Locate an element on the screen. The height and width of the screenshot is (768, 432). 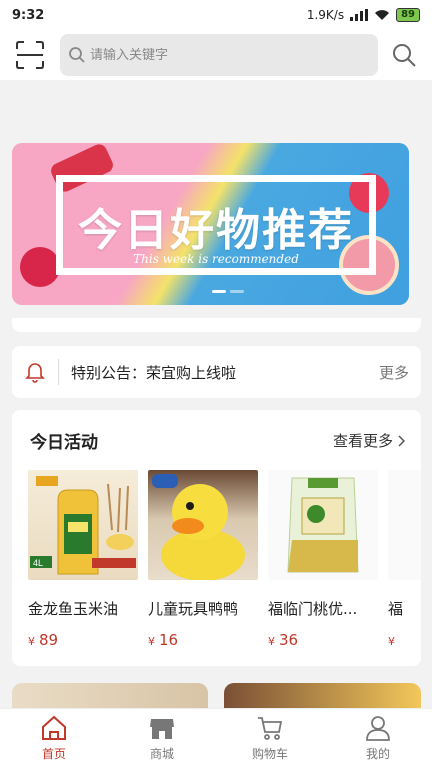
product-name: 福 is located at coordinates (396, 609).